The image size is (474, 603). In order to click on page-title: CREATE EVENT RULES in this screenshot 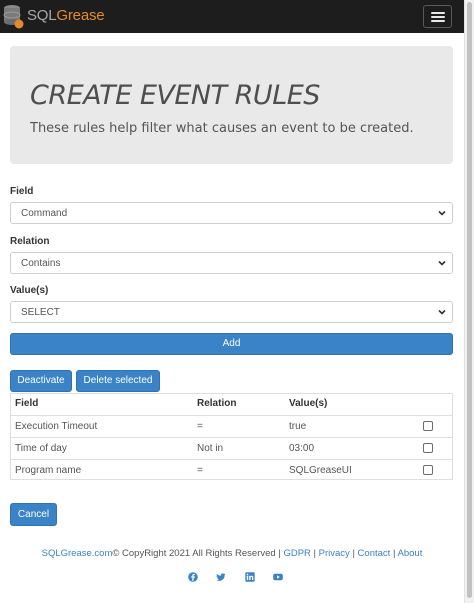, I will do `click(175, 95)`.